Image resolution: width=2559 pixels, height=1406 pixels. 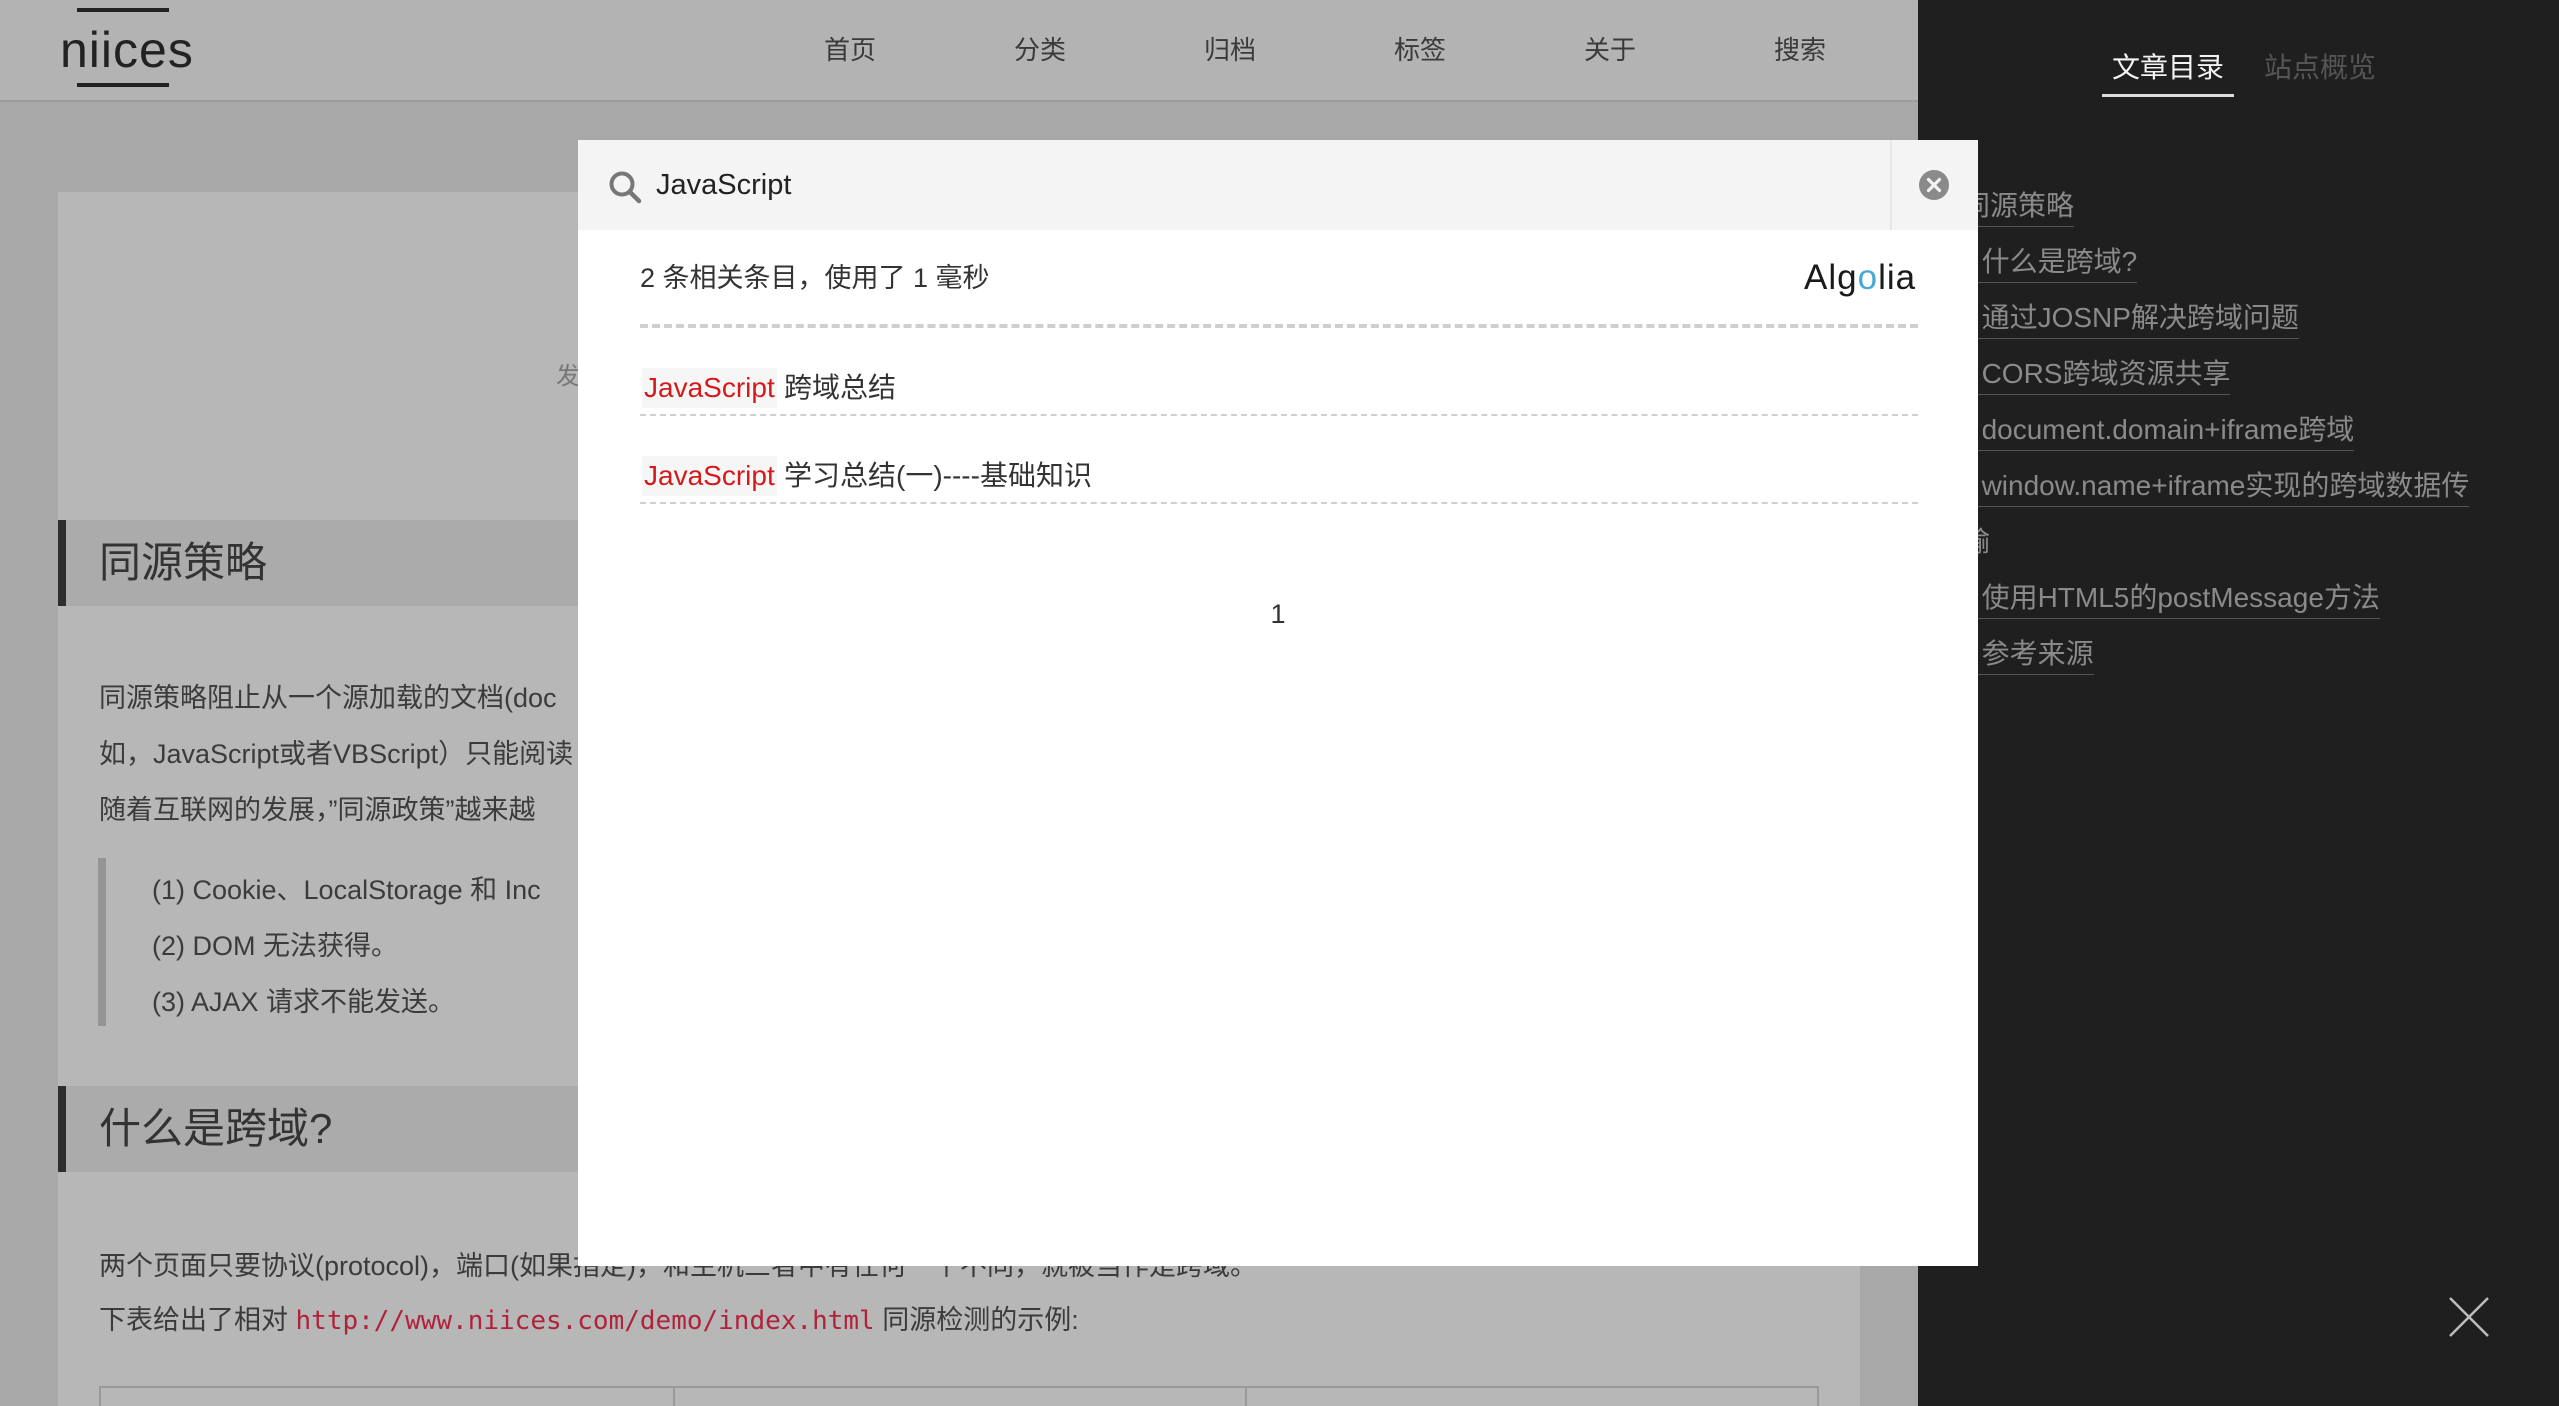 What do you see at coordinates (1934, 185) in the screenshot?
I see `clear-circle-icon` at bounding box center [1934, 185].